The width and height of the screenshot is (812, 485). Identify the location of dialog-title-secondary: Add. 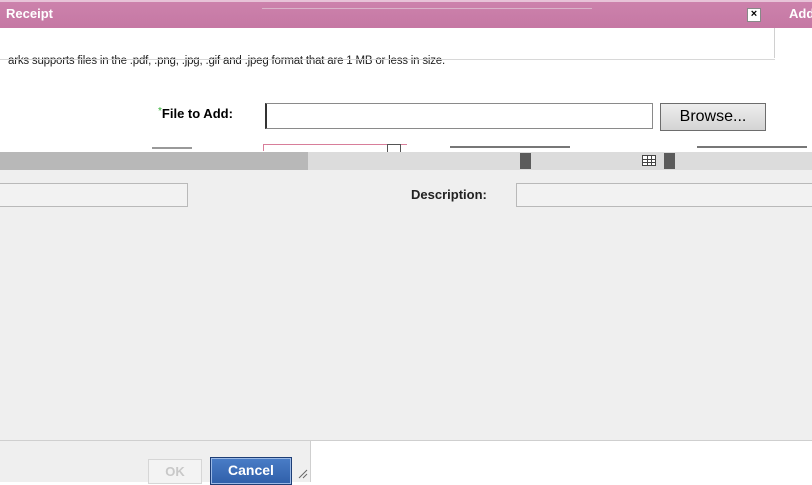
(800, 13).